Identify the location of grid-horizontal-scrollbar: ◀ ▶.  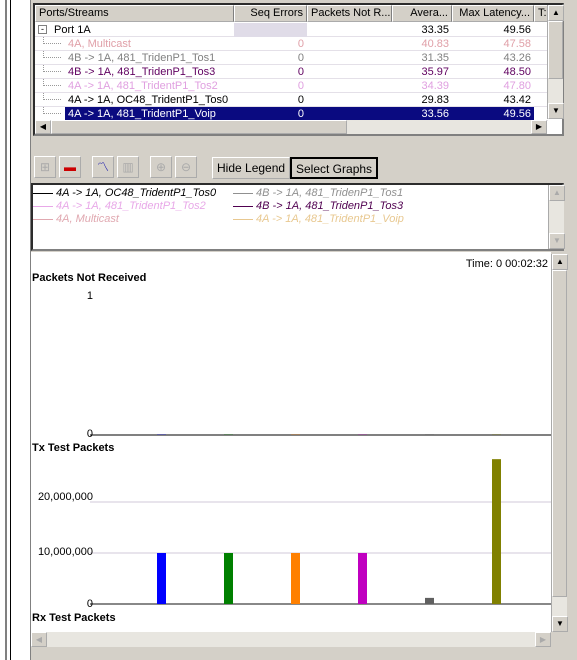
(291, 127).